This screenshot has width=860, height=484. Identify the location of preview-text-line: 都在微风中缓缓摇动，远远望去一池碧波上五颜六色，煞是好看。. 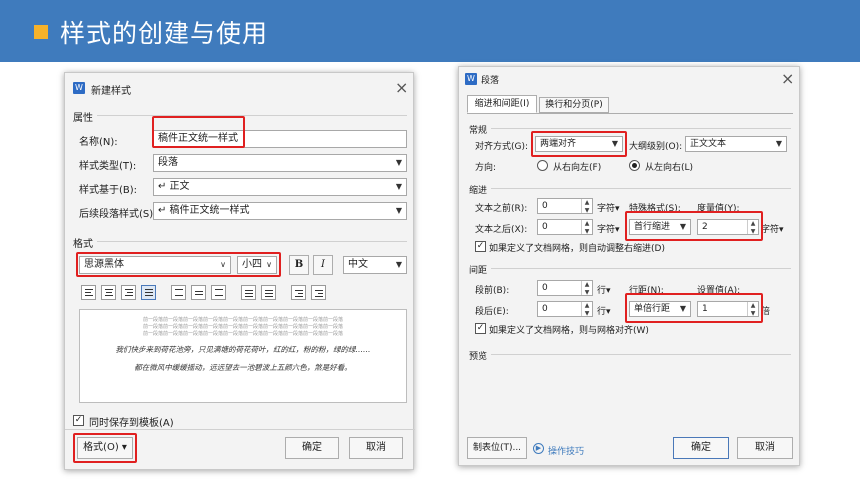
(243, 367).